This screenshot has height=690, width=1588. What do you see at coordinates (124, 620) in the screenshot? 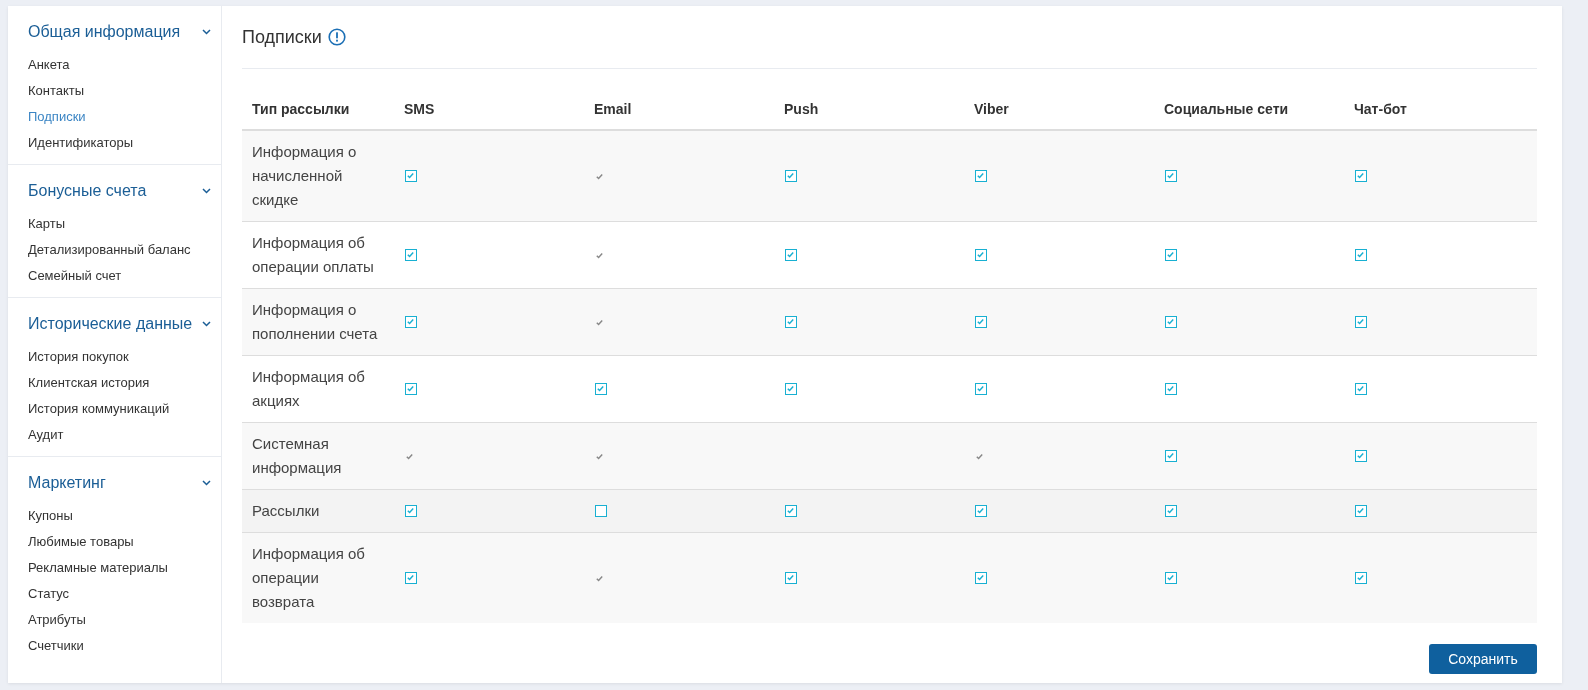
I see `sidebar-link: Атрибуты` at bounding box center [124, 620].